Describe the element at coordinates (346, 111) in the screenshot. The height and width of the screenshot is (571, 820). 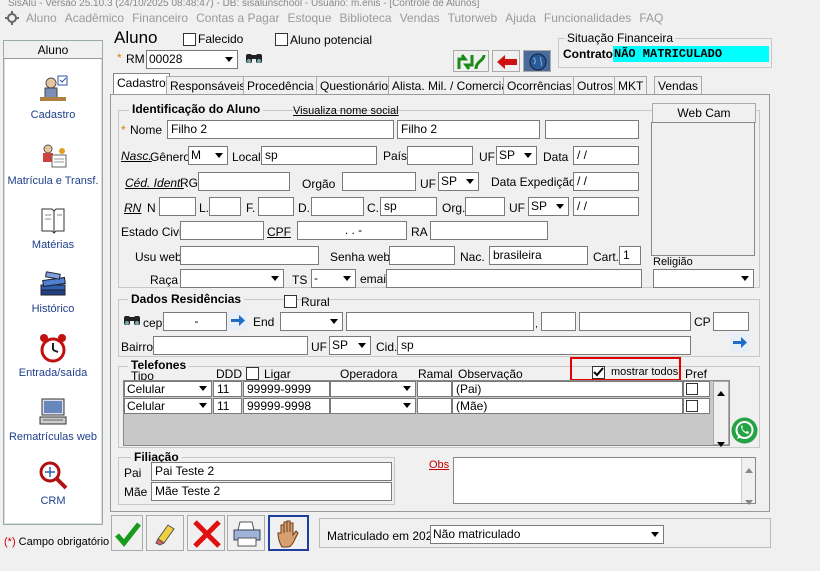
I see `visualiza-nome-social-link: Visualiza nome social` at that location.